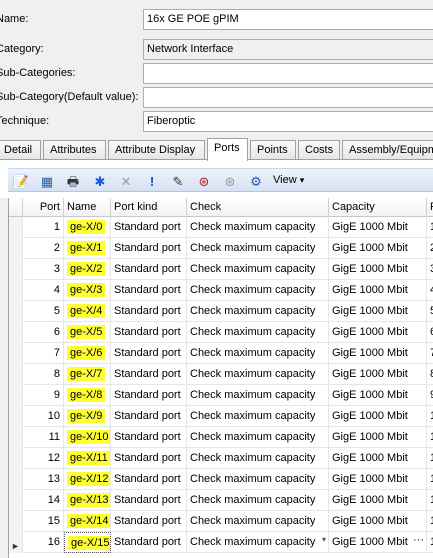 Image resolution: width=433 pixels, height=558 pixels. I want to click on gige-port-disabled-icon: ⊛, so click(230, 181).